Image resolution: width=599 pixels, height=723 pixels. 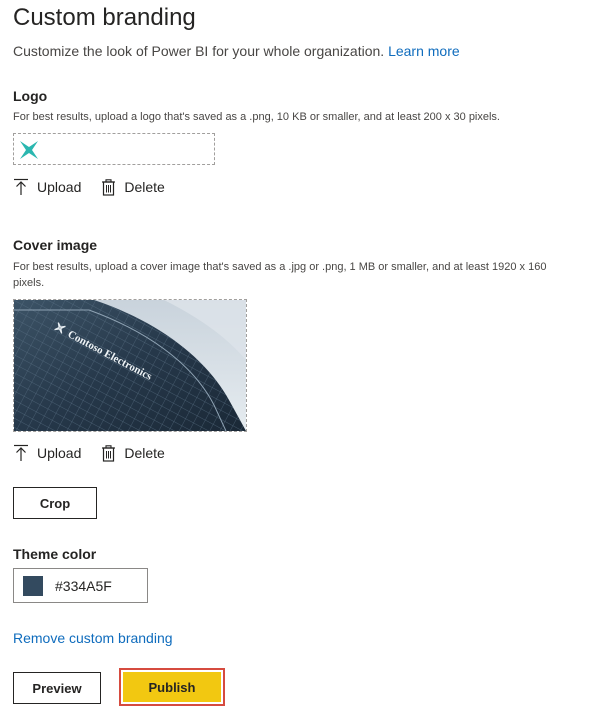 I want to click on learn-more-link: Learn more, so click(x=424, y=51).